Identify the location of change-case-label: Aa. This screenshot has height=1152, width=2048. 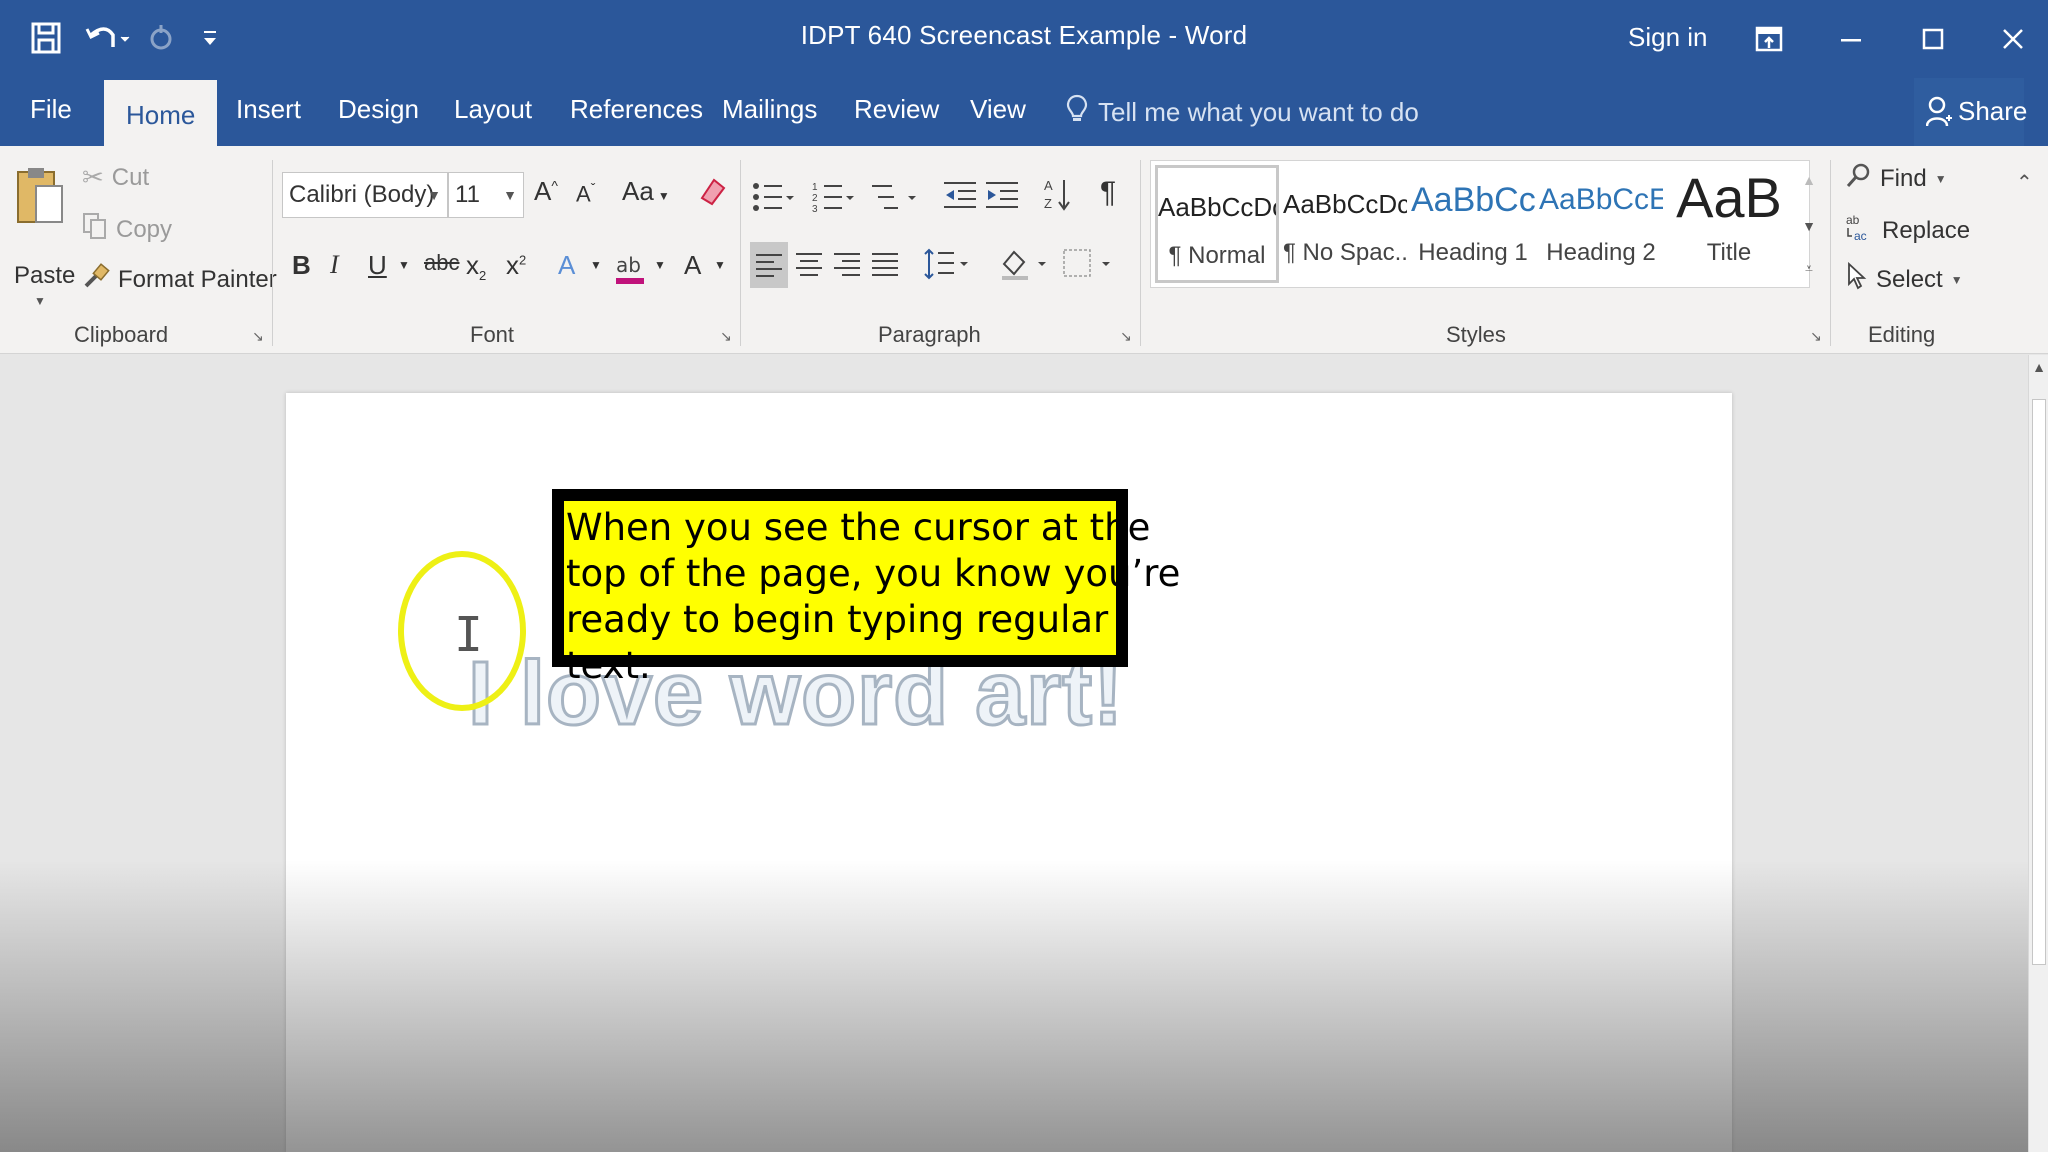
(638, 191).